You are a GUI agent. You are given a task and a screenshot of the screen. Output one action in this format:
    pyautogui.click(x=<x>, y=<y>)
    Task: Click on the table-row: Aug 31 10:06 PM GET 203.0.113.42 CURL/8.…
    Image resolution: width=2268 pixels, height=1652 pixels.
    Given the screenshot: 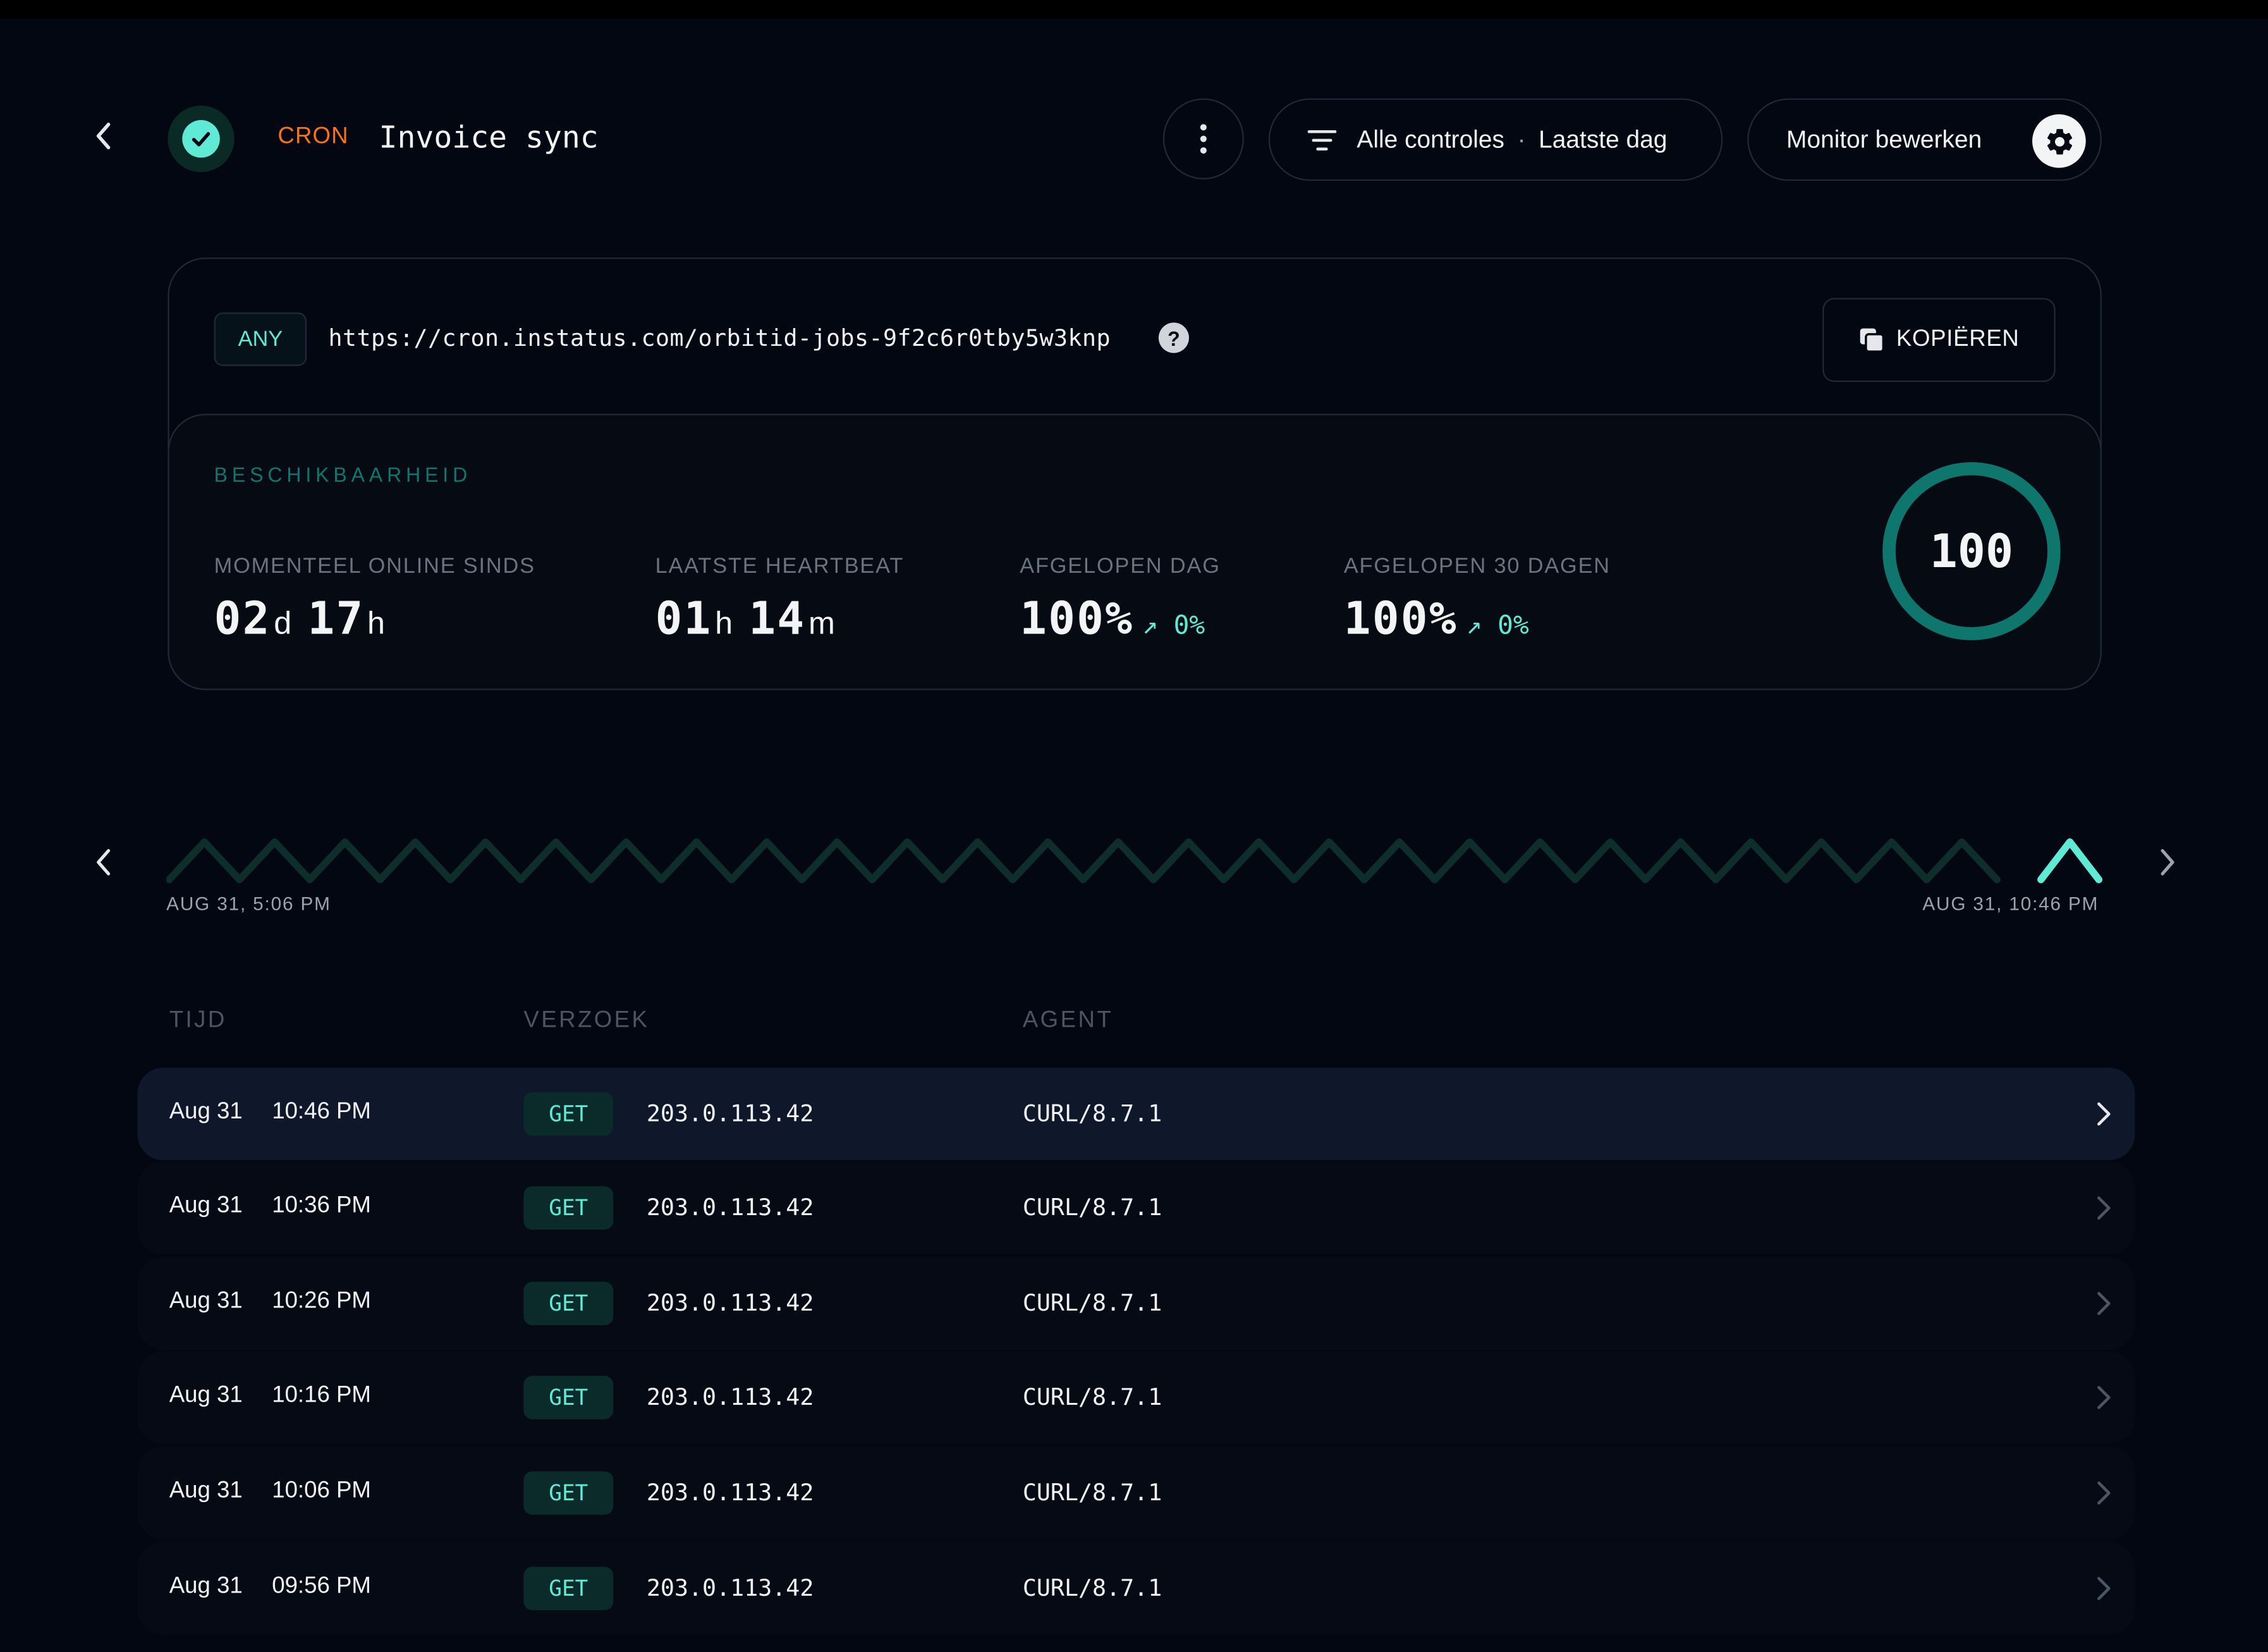 What is the action you would take?
    pyautogui.click(x=1136, y=1493)
    